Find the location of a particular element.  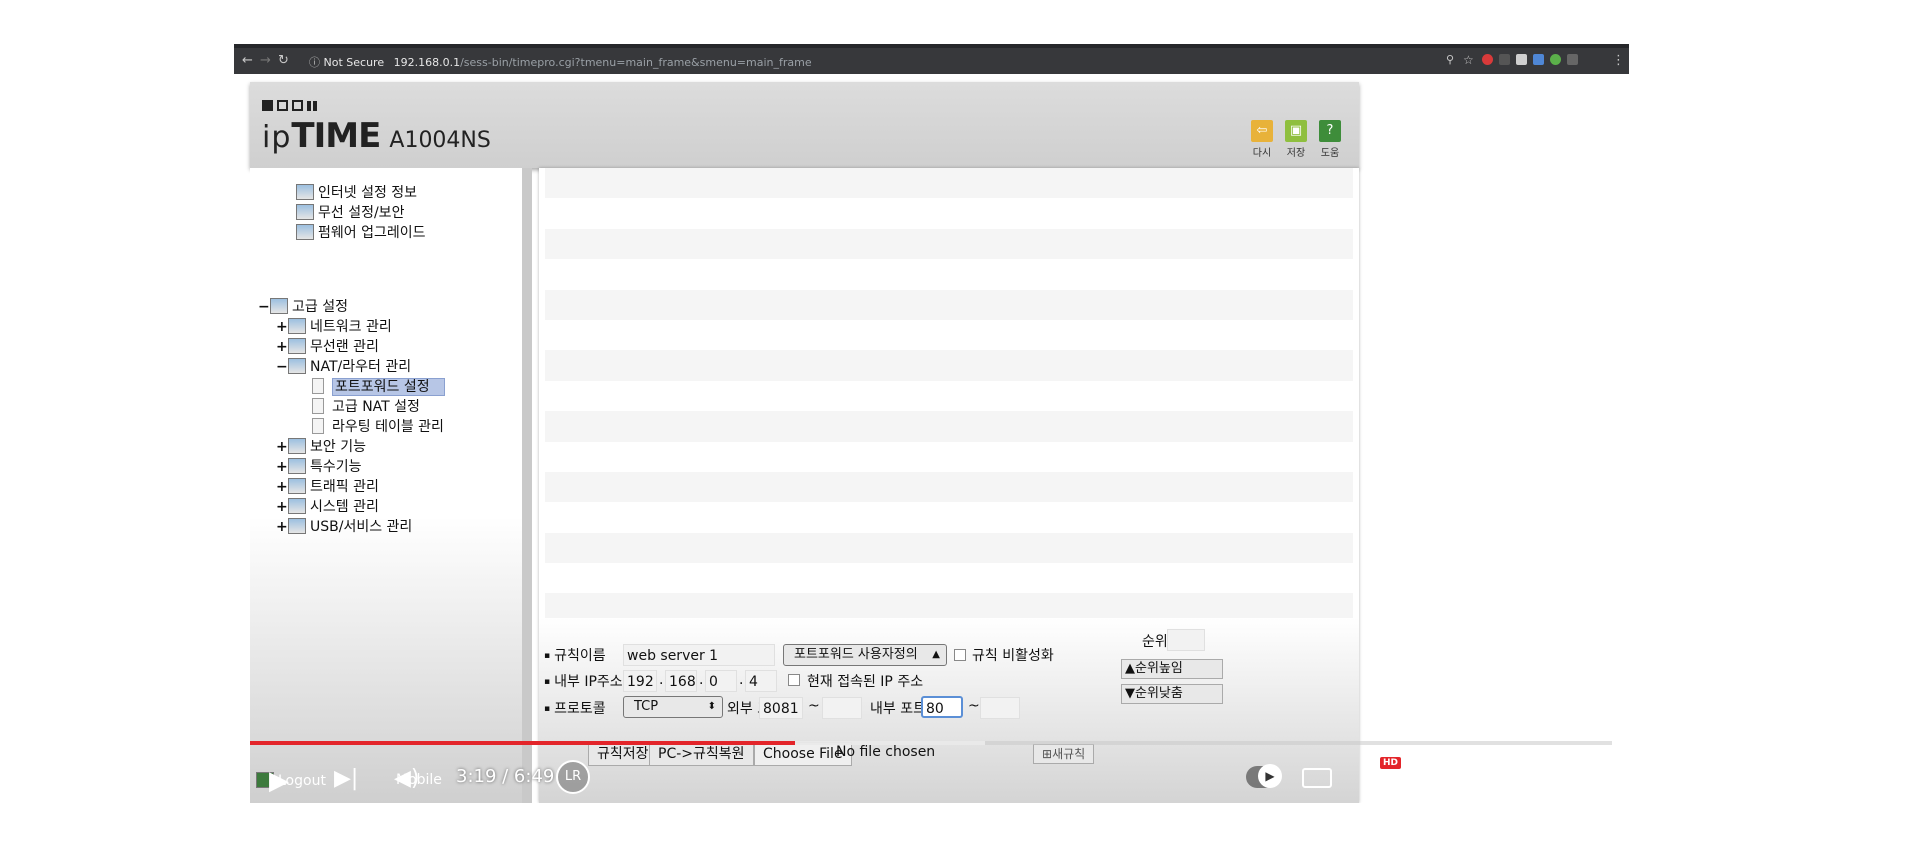

save-icon: ▣ is located at coordinates (1296, 131).